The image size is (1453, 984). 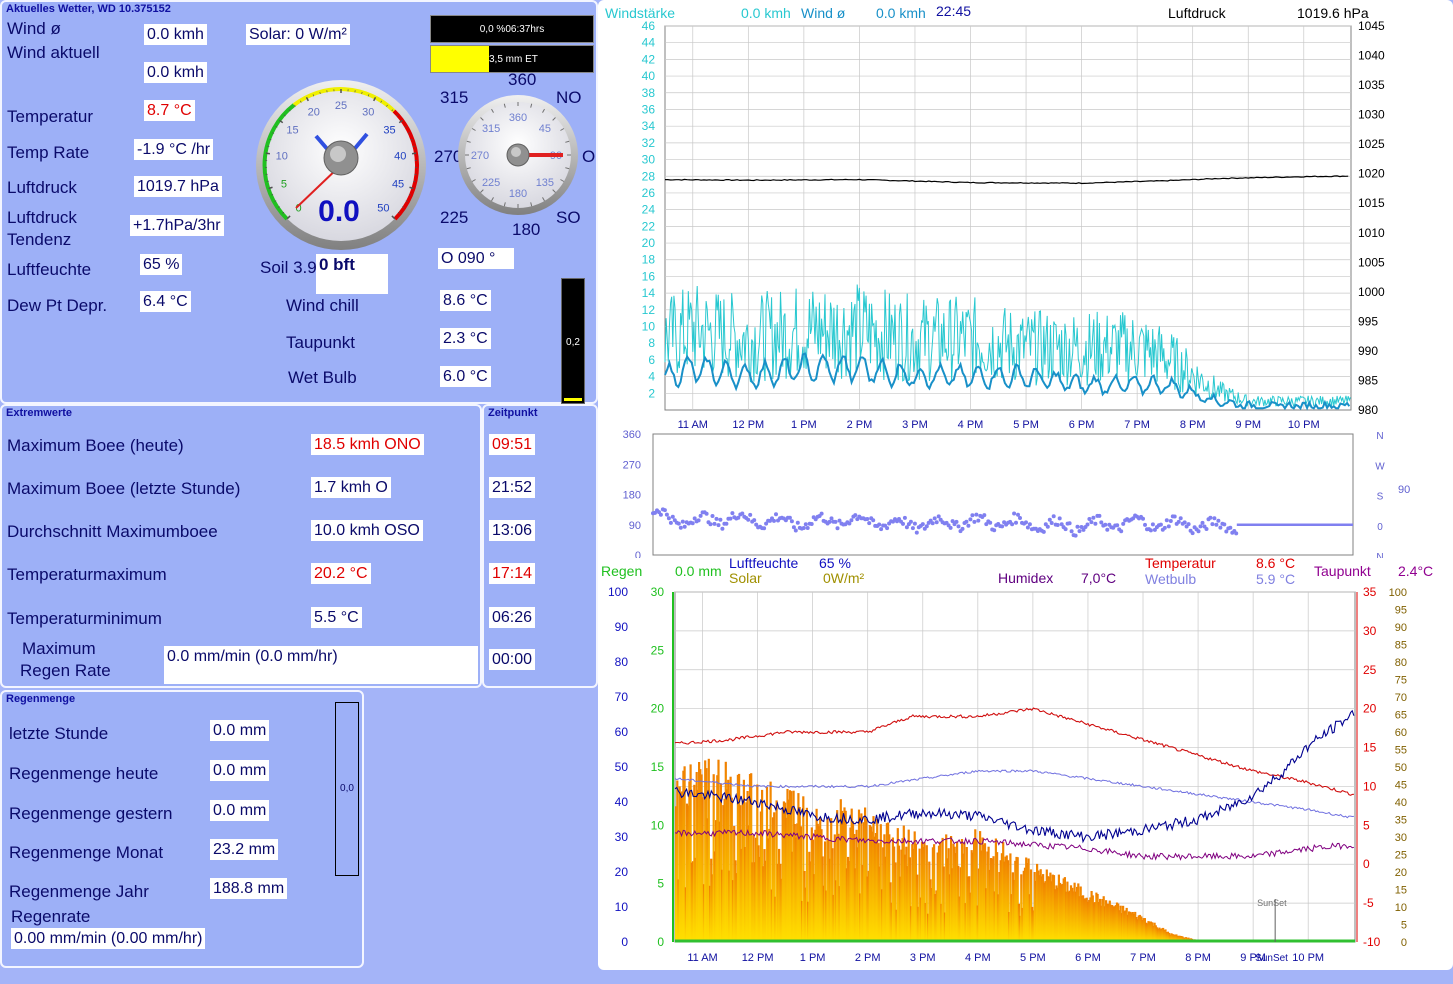 I want to click on current-panel-title: Aktuelles Wetter, WD 10.375152, so click(x=88, y=9).